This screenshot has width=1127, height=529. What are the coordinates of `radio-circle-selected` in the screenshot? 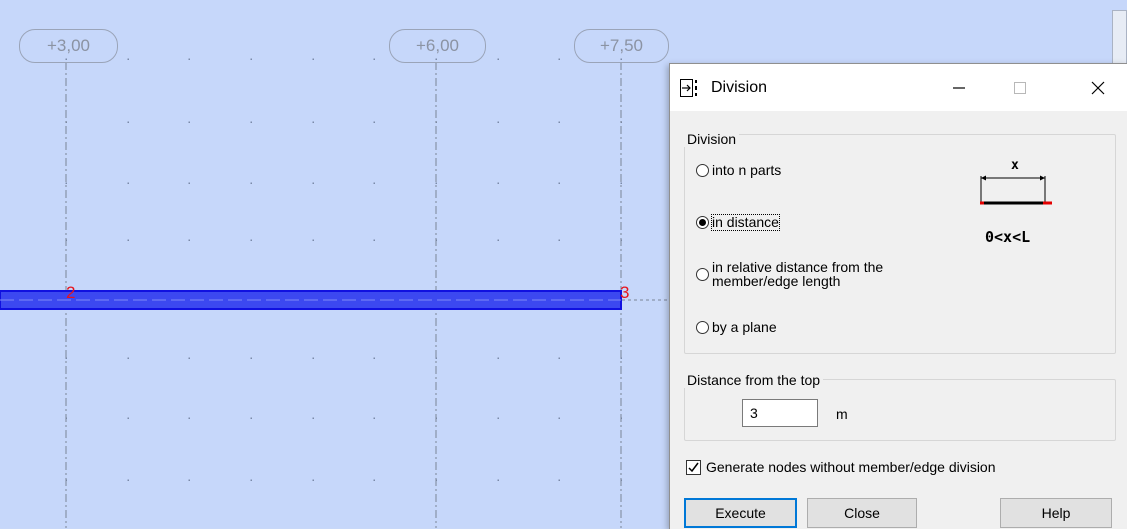 It's located at (702, 222).